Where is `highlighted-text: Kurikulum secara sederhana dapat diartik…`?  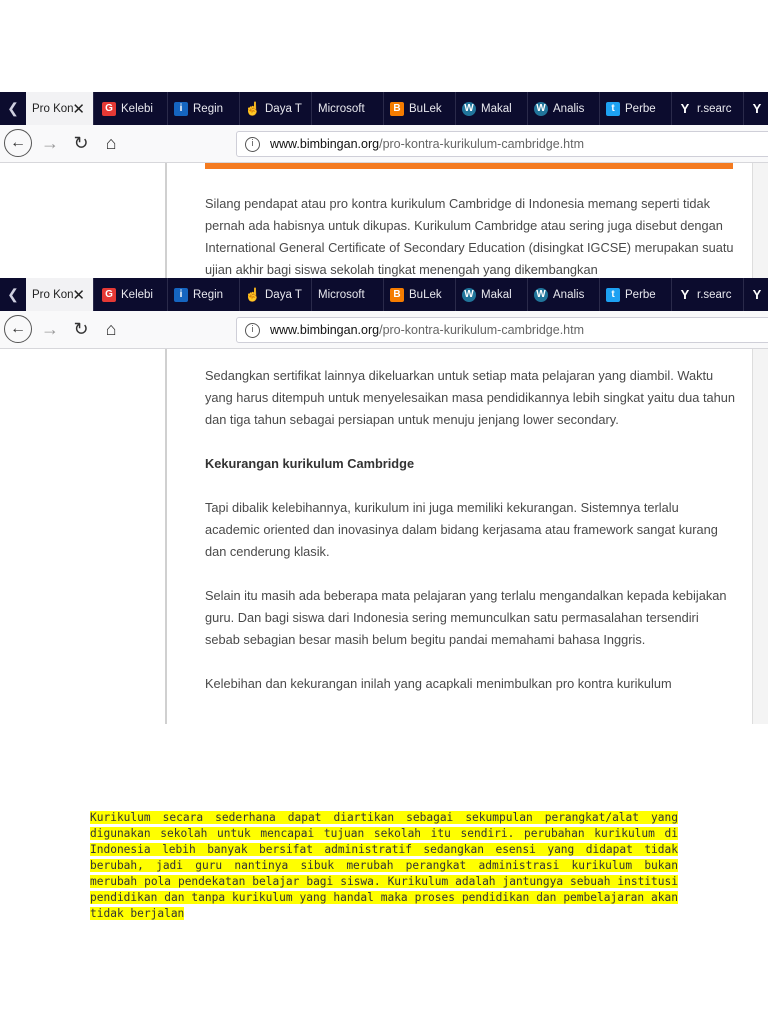
highlighted-text: Kurikulum secara sederhana dapat diartik… is located at coordinates (384, 865).